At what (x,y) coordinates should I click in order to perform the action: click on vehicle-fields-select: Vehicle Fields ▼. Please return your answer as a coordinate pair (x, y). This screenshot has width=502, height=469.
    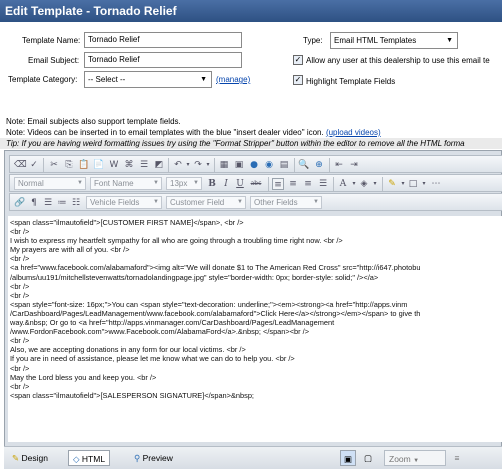
    Looking at the image, I should click on (124, 202).